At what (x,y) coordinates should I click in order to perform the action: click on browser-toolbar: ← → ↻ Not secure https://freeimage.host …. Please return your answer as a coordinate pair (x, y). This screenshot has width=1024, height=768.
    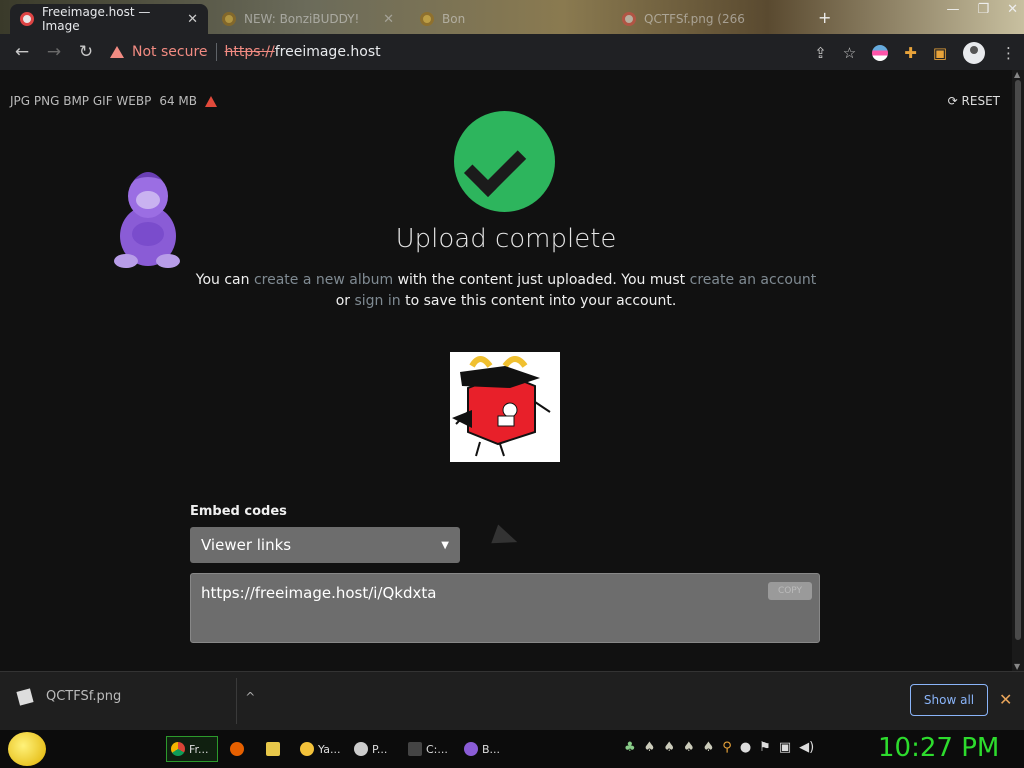
    Looking at the image, I should click on (512, 52).